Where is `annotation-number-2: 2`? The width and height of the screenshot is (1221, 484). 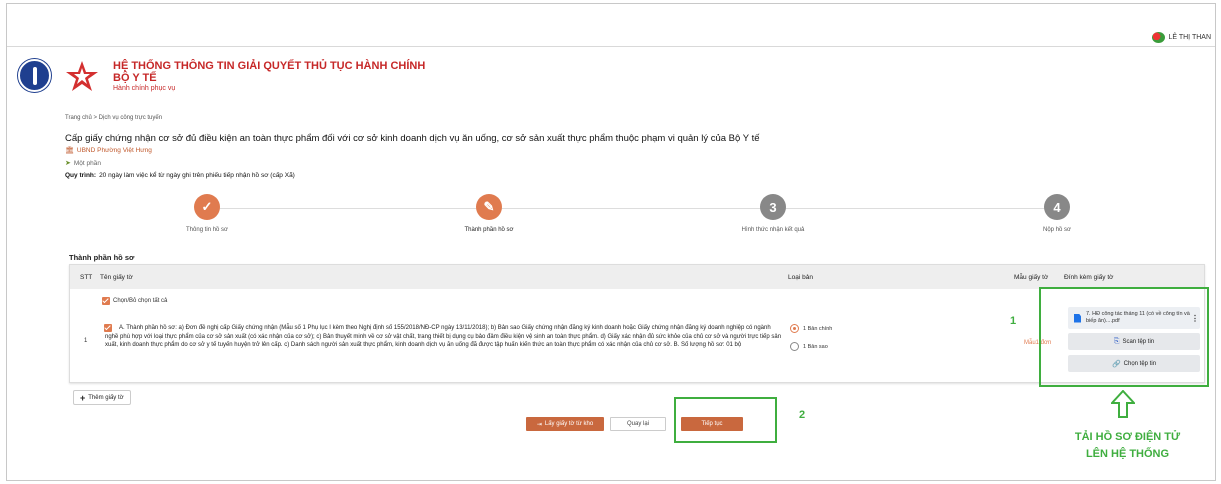 annotation-number-2: 2 is located at coordinates (802, 415).